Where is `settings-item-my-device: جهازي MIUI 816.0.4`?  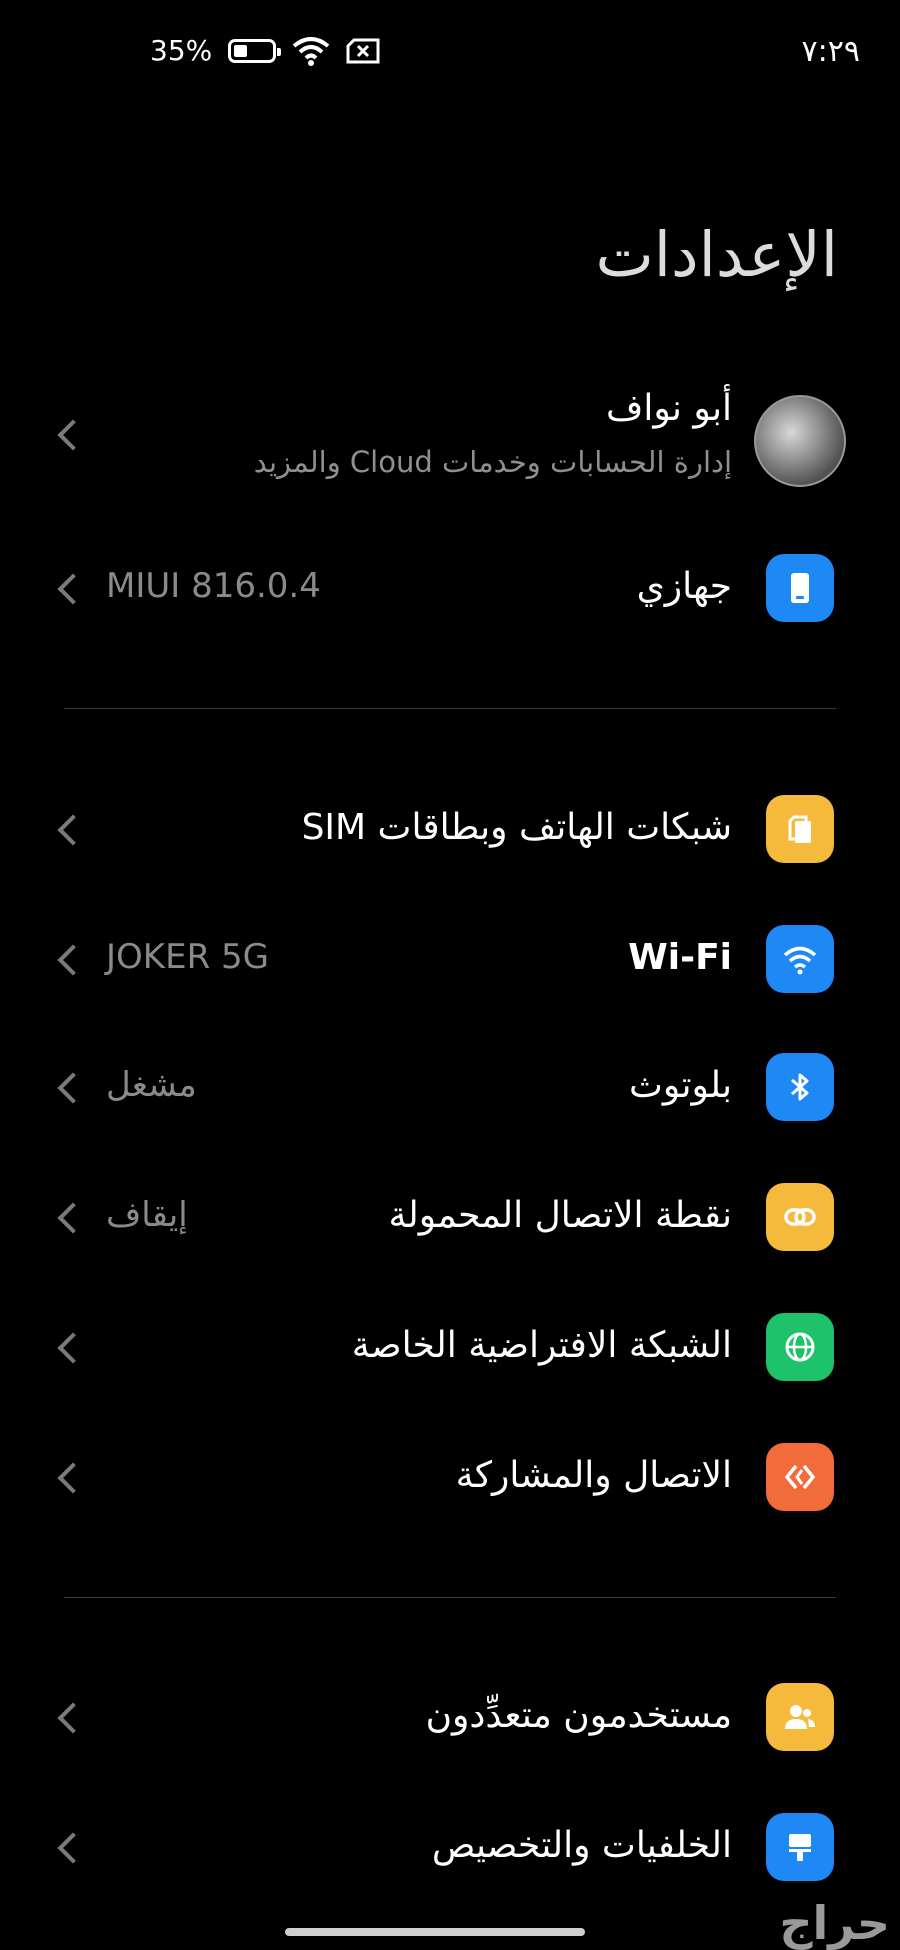
settings-item-my-device: جهازي MIUI 816.0.4 is located at coordinates (450, 588).